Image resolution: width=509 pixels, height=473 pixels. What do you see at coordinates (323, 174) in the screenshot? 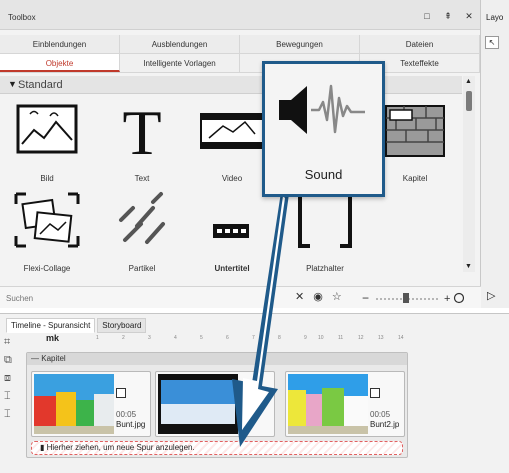
I see `sound-label: Sound` at bounding box center [323, 174].